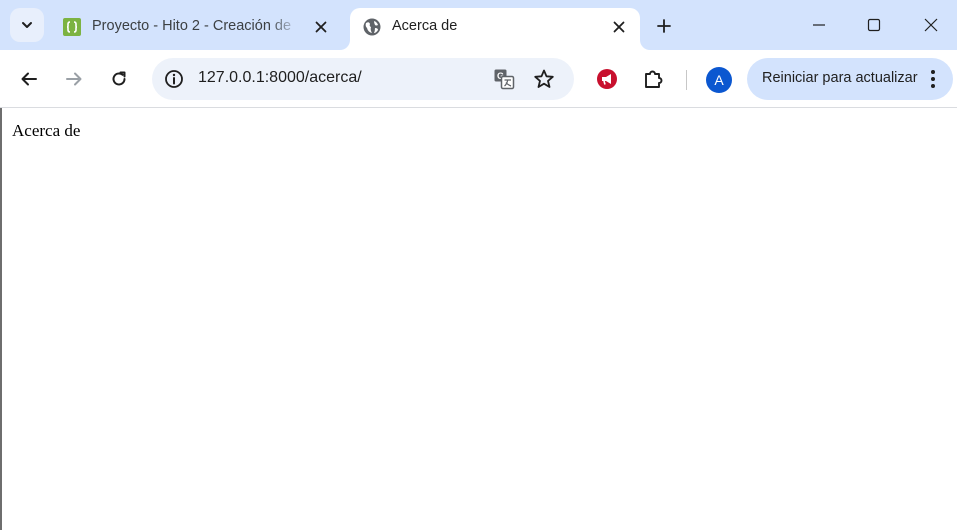  I want to click on maximize-button, so click(874, 25).